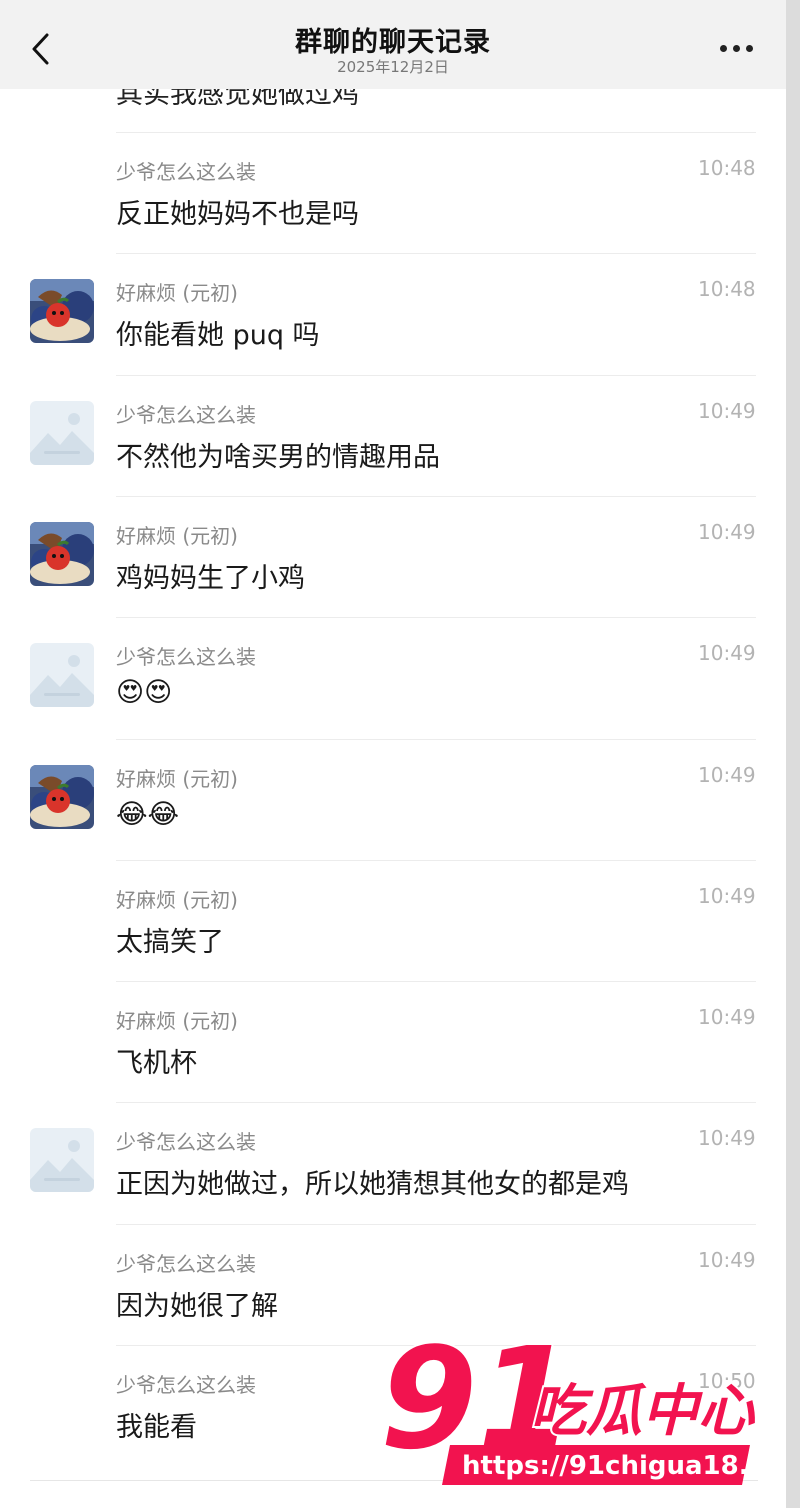  Describe the element at coordinates (393, 313) in the screenshot. I see `message-row: 好麻烦 (元初) 10:48 你能看她 puq 吗` at that location.